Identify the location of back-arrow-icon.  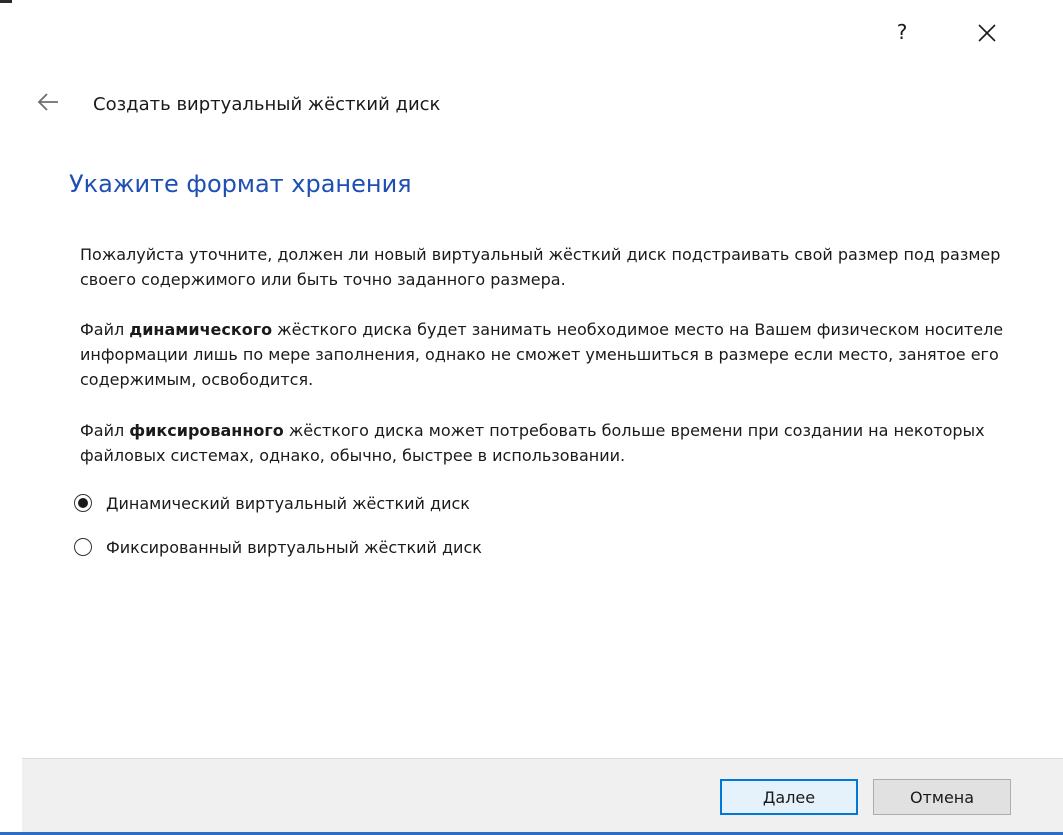
(47, 102).